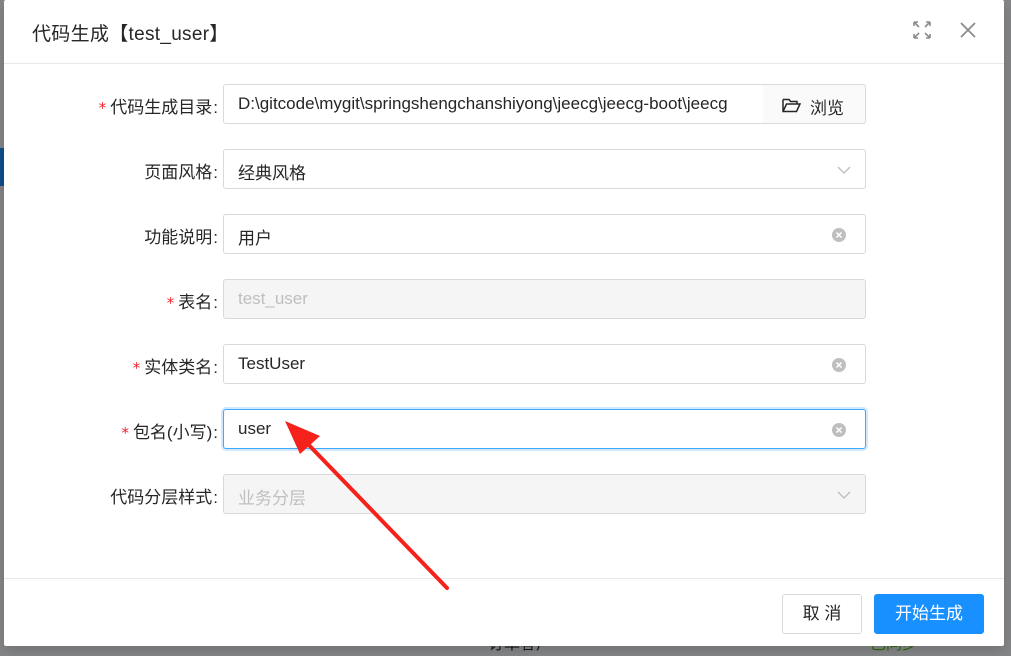 The width and height of the screenshot is (1011, 656). I want to click on browse-button: 浏览, so click(814, 104).